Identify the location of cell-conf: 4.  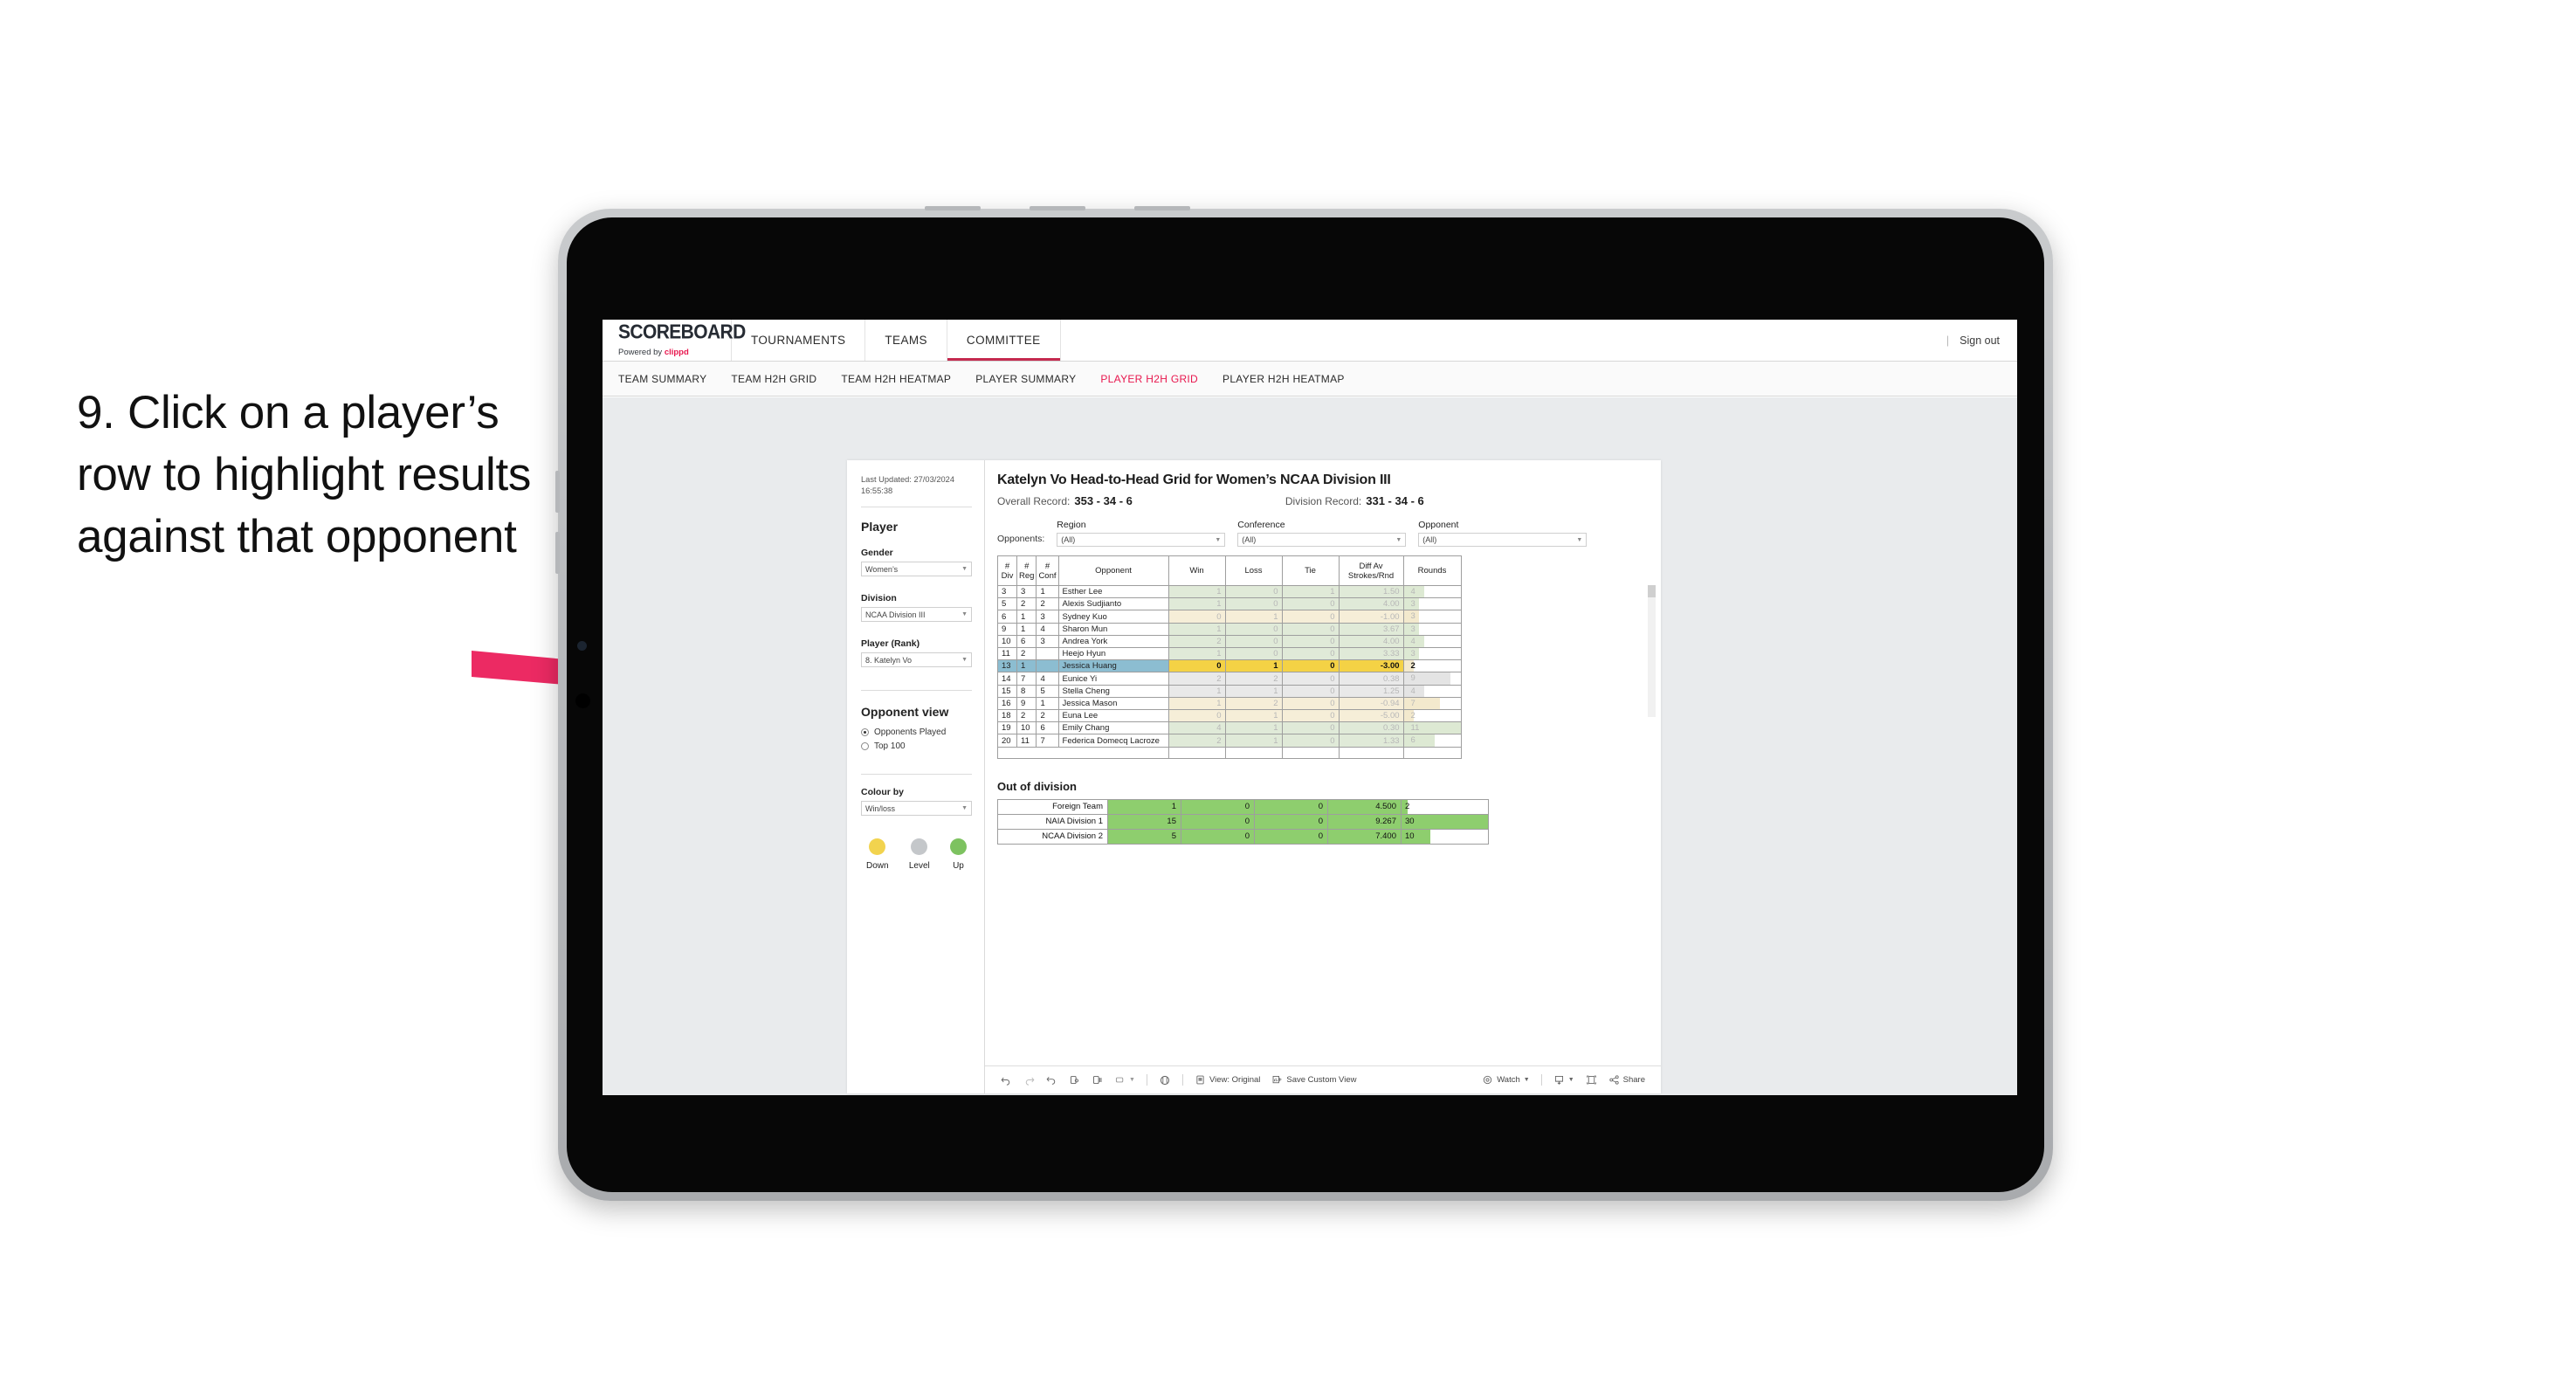
(1047, 679).